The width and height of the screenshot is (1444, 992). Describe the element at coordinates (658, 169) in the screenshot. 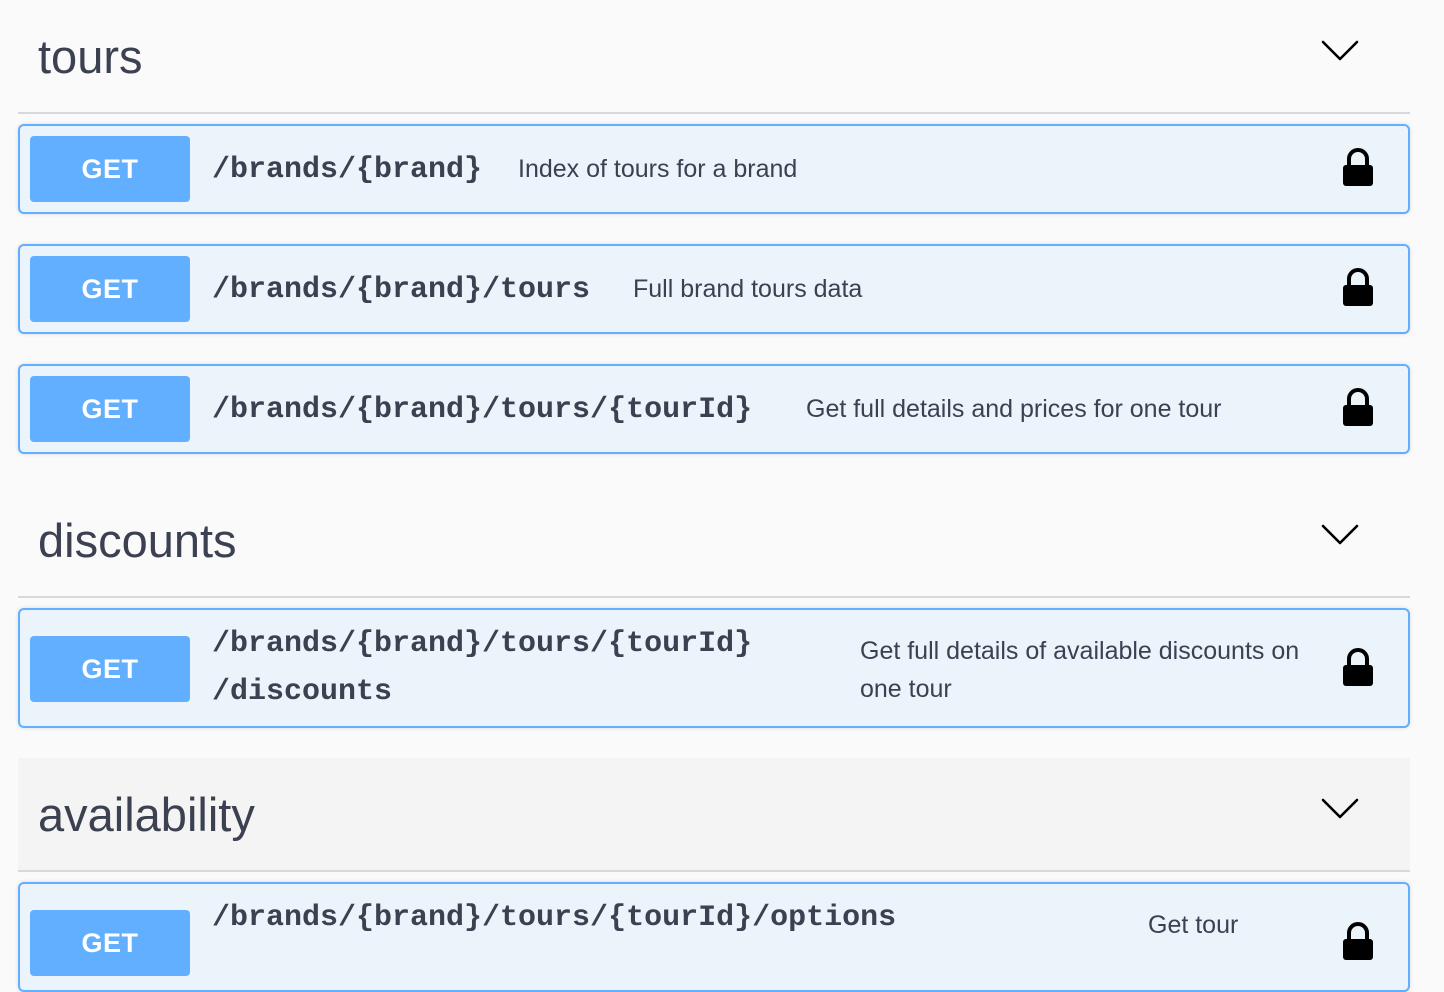

I see `operation-summary: Index of tours for a brand` at that location.